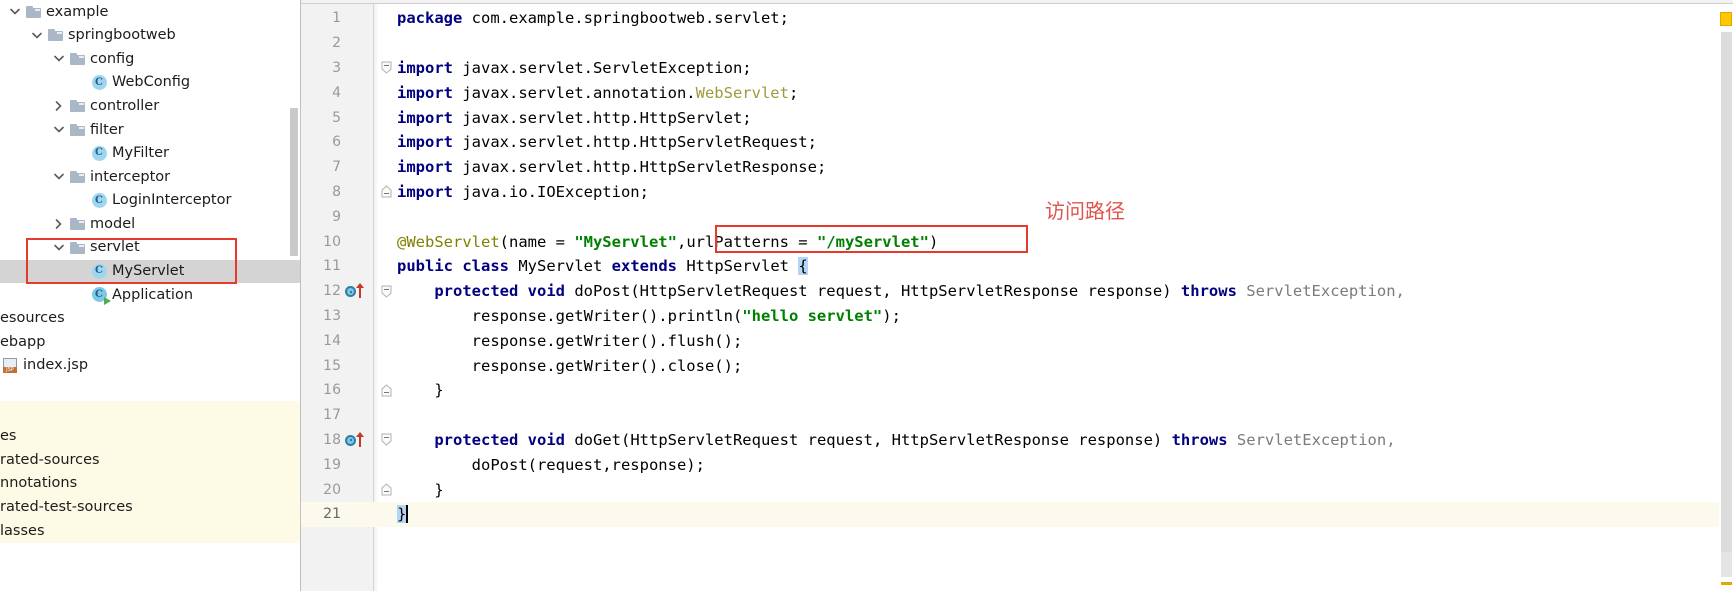 The image size is (1733, 591). Describe the element at coordinates (56, 365) in the screenshot. I see `tree-item-label: index.jsp` at that location.